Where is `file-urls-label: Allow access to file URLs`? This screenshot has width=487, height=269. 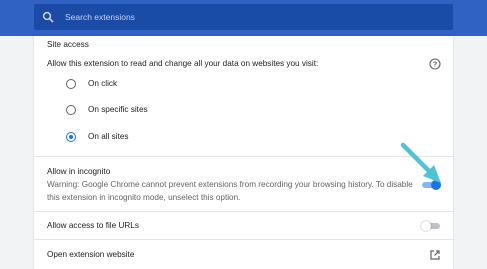
file-urls-label: Allow access to file URLs is located at coordinates (93, 225).